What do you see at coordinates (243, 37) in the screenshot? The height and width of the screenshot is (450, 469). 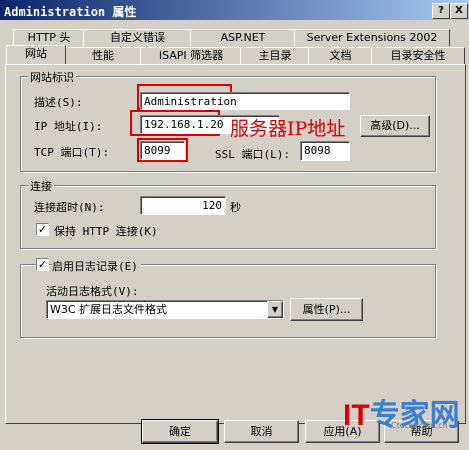 I see `tab-aspnet: ASP.NET` at bounding box center [243, 37].